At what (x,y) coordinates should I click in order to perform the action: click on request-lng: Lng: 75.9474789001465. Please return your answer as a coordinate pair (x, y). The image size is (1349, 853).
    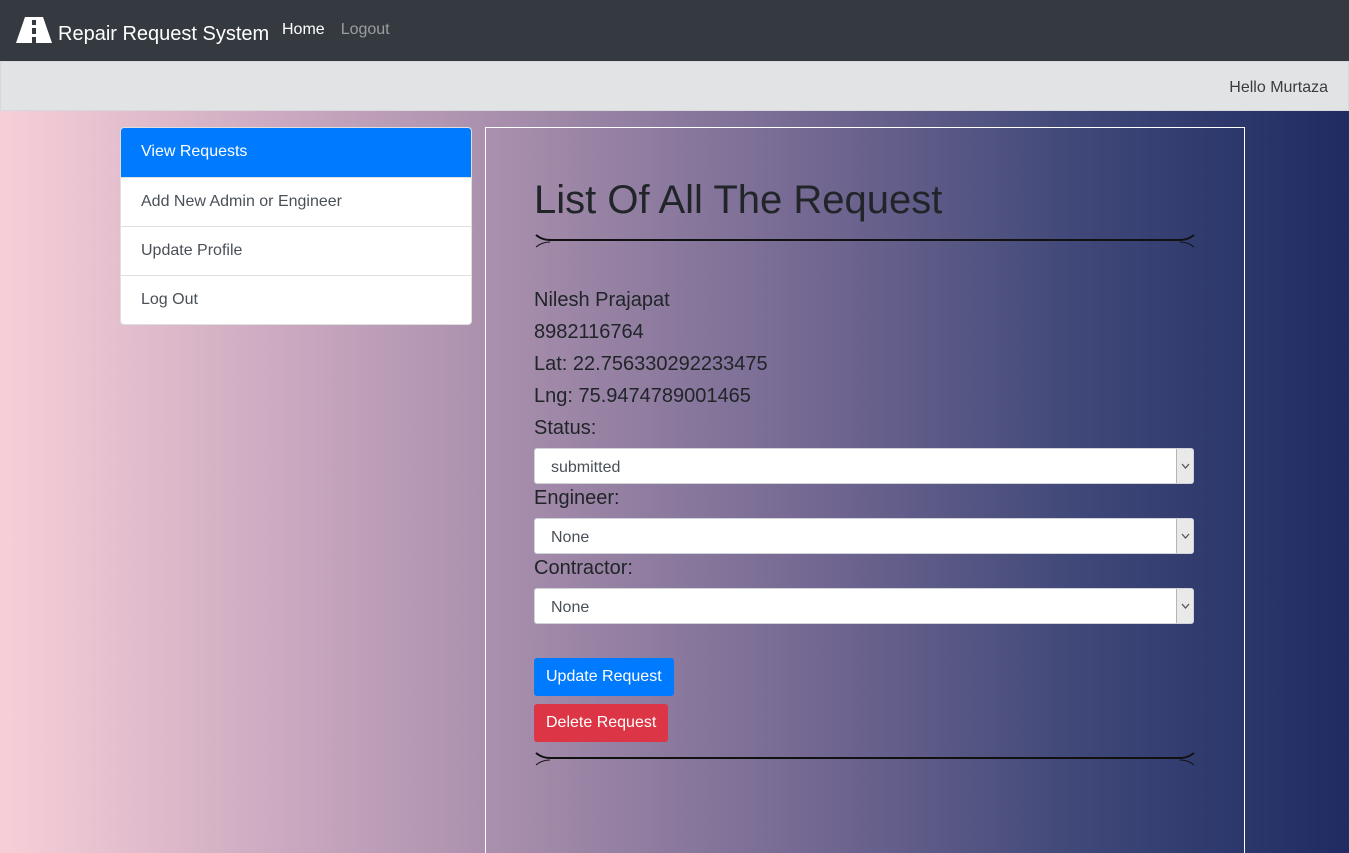
    Looking at the image, I should click on (642, 396).